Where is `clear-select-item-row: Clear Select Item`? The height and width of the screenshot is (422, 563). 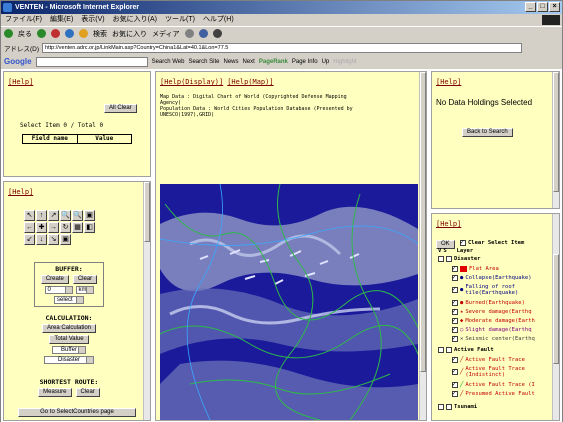
clear-select-item-row: Clear Select Item is located at coordinates (492, 242).